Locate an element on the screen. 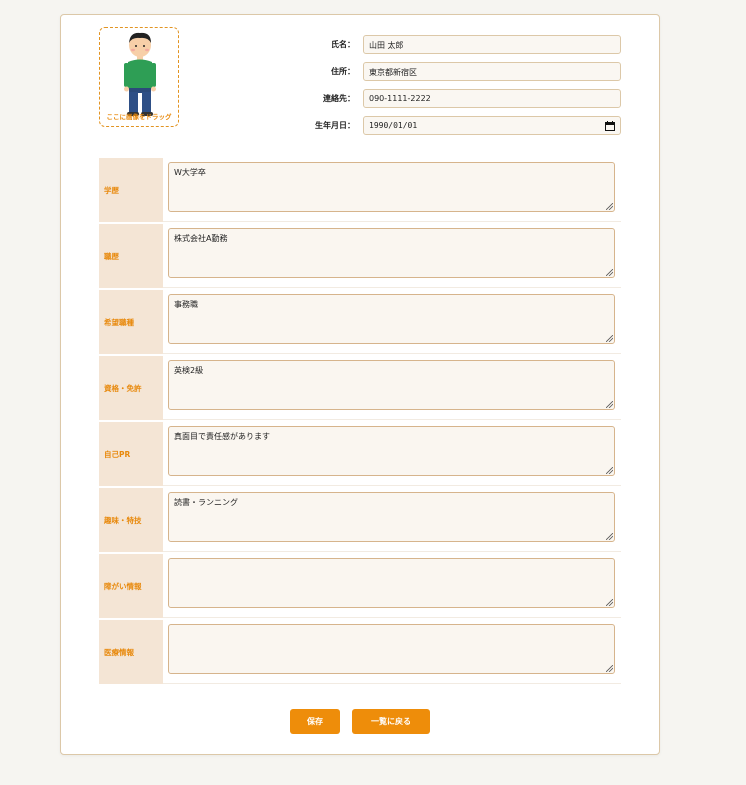 The height and width of the screenshot is (785, 746). field-row-work-history: 職歴 株式会社A勤務 is located at coordinates (360, 256).